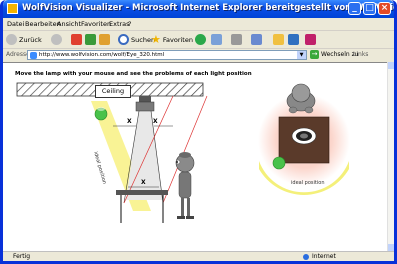  Describe the element at coordinates (279, 163) in the screenshot. I see `lamp-handle-top` at that location.